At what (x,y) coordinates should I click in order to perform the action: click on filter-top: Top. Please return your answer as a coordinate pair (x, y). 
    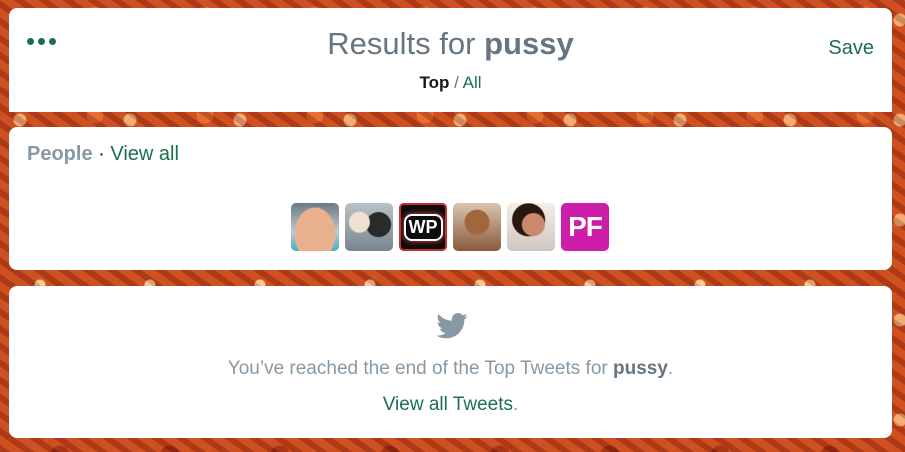
    Looking at the image, I should click on (434, 82).